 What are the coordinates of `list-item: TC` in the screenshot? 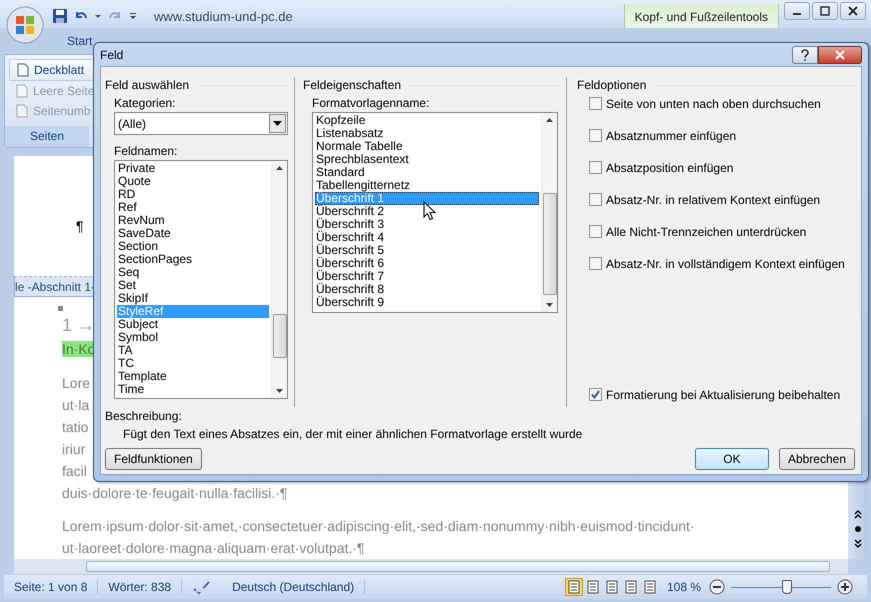 It's located at (193, 363).